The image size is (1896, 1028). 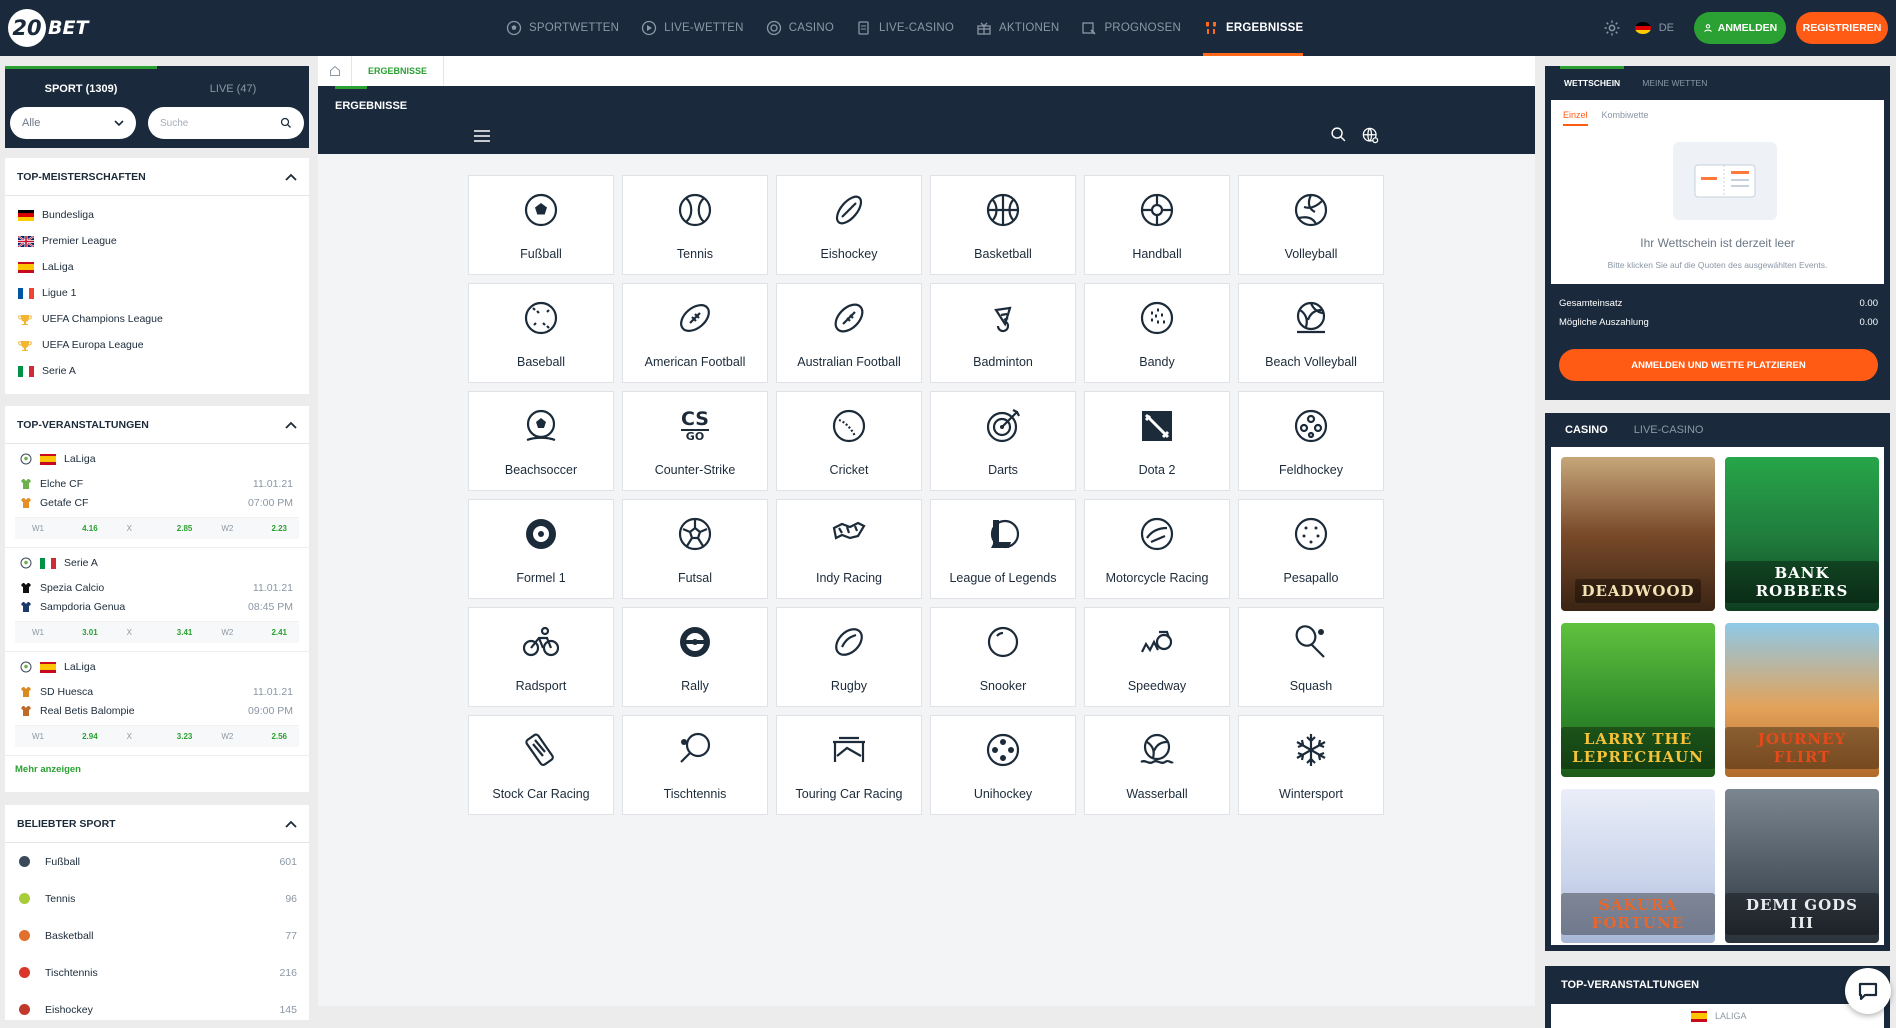 I want to click on odd-w1-button: W1 2.94, so click(x=62, y=736).